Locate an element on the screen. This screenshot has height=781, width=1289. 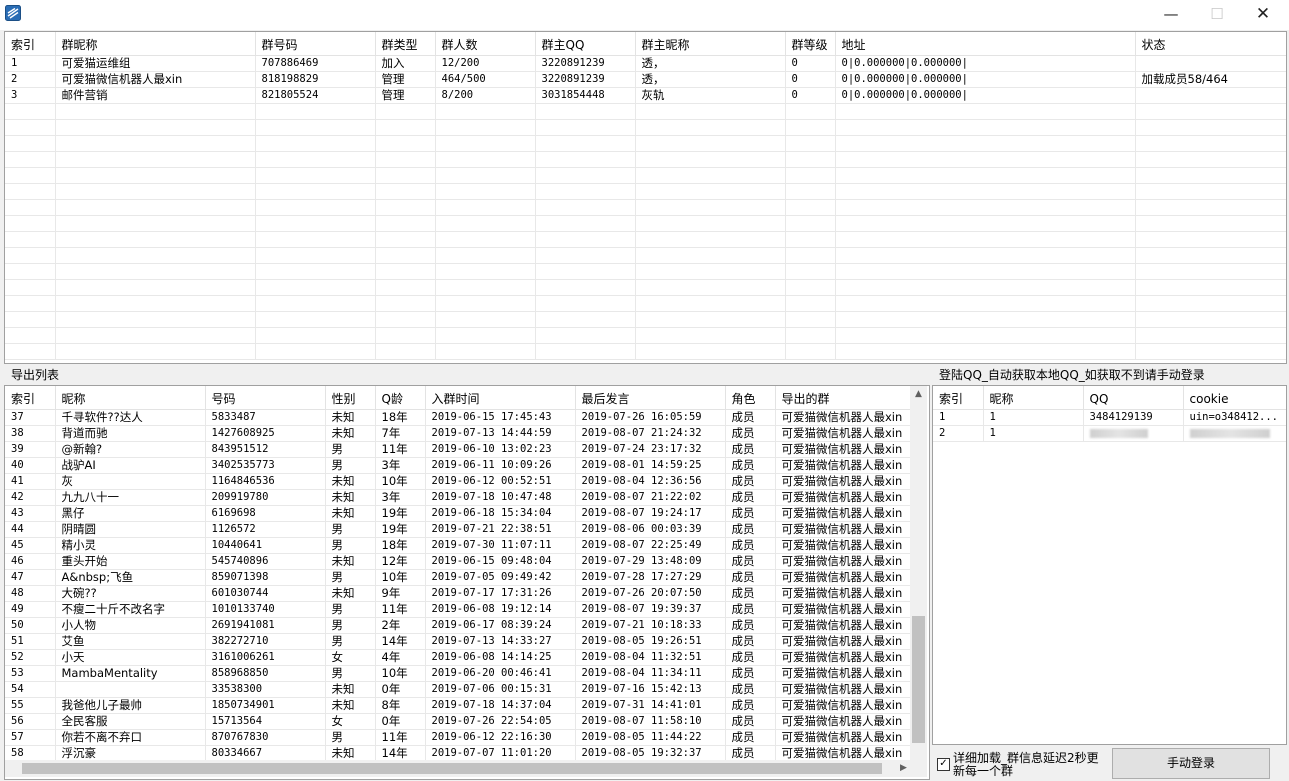
export-horizontal-scrollbar: ▶ is located at coordinates (466, 768).